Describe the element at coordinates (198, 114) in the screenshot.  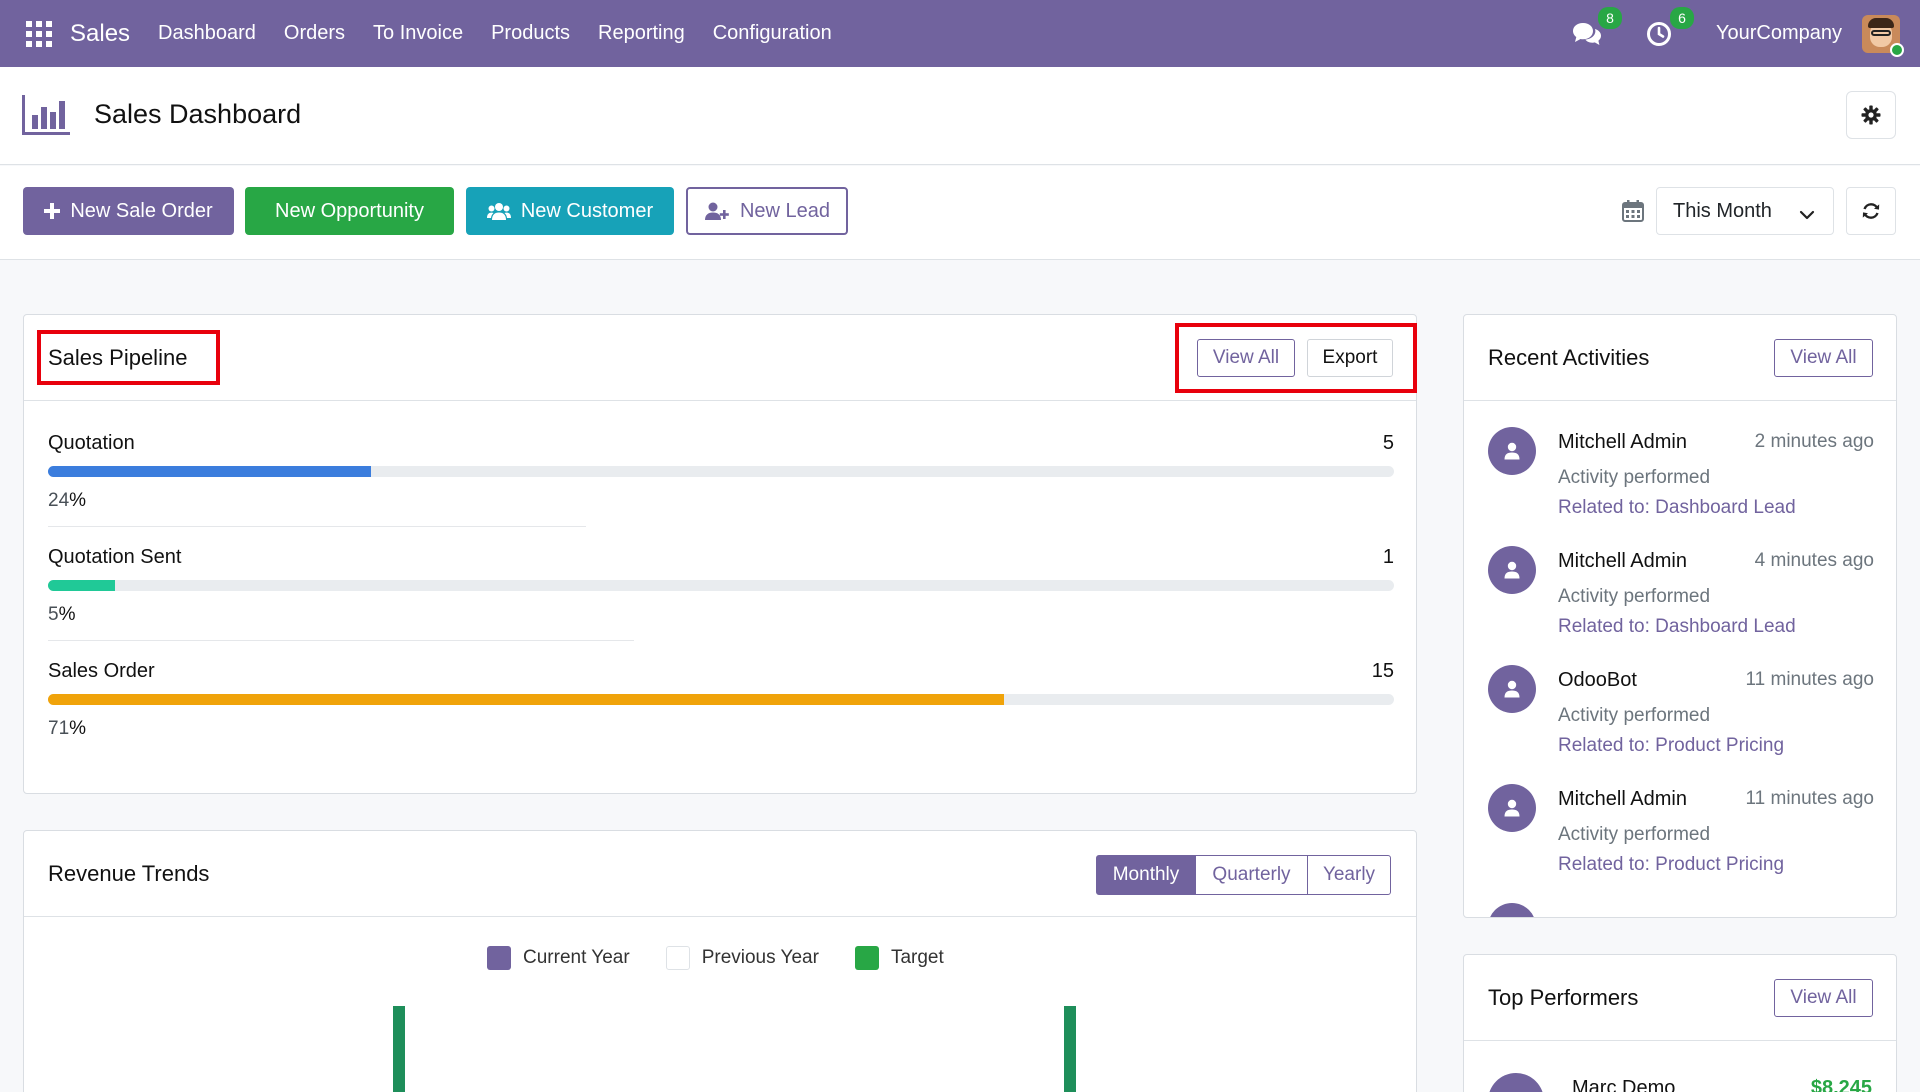
I see `page-title: Sales Dashboard` at that location.